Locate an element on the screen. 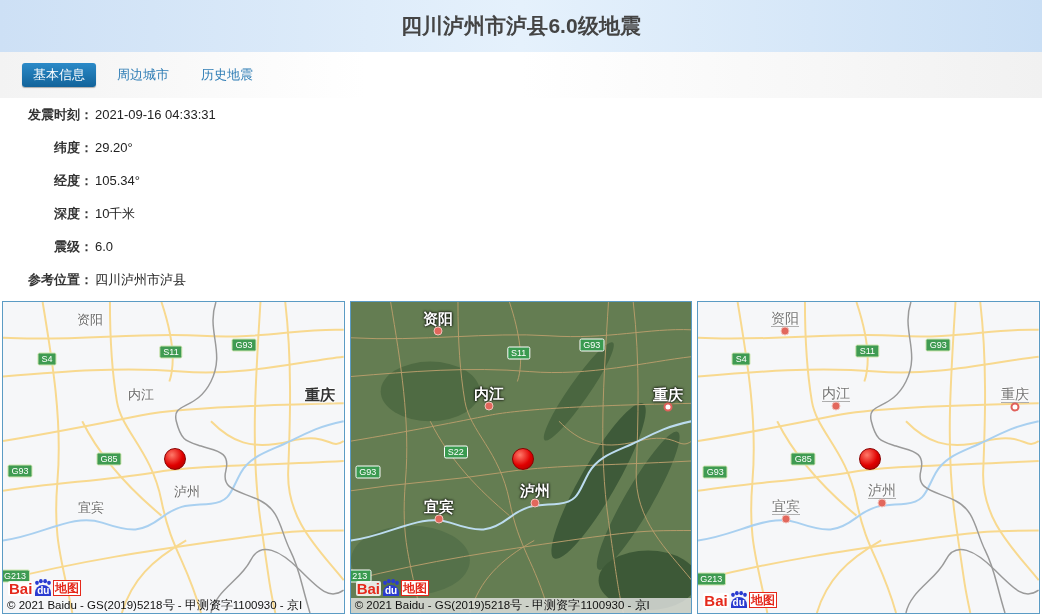 This screenshot has height=615, width=1042. page-title: 四川泸州市泸县6.0级地震 is located at coordinates (521, 26).